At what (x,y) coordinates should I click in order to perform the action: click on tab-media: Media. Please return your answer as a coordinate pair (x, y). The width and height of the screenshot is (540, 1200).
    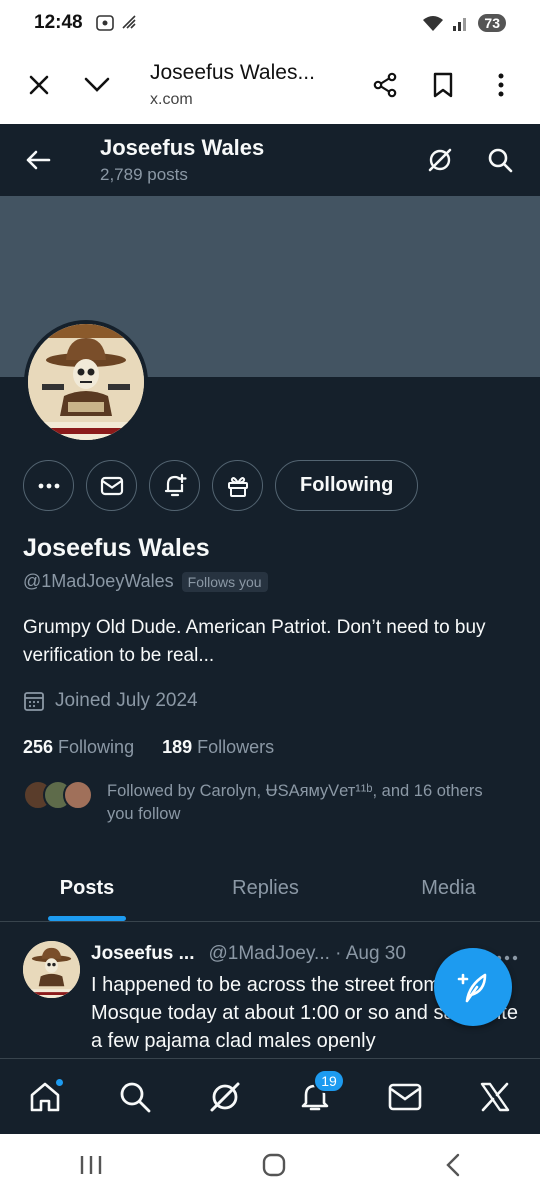
    Looking at the image, I should click on (448, 888).